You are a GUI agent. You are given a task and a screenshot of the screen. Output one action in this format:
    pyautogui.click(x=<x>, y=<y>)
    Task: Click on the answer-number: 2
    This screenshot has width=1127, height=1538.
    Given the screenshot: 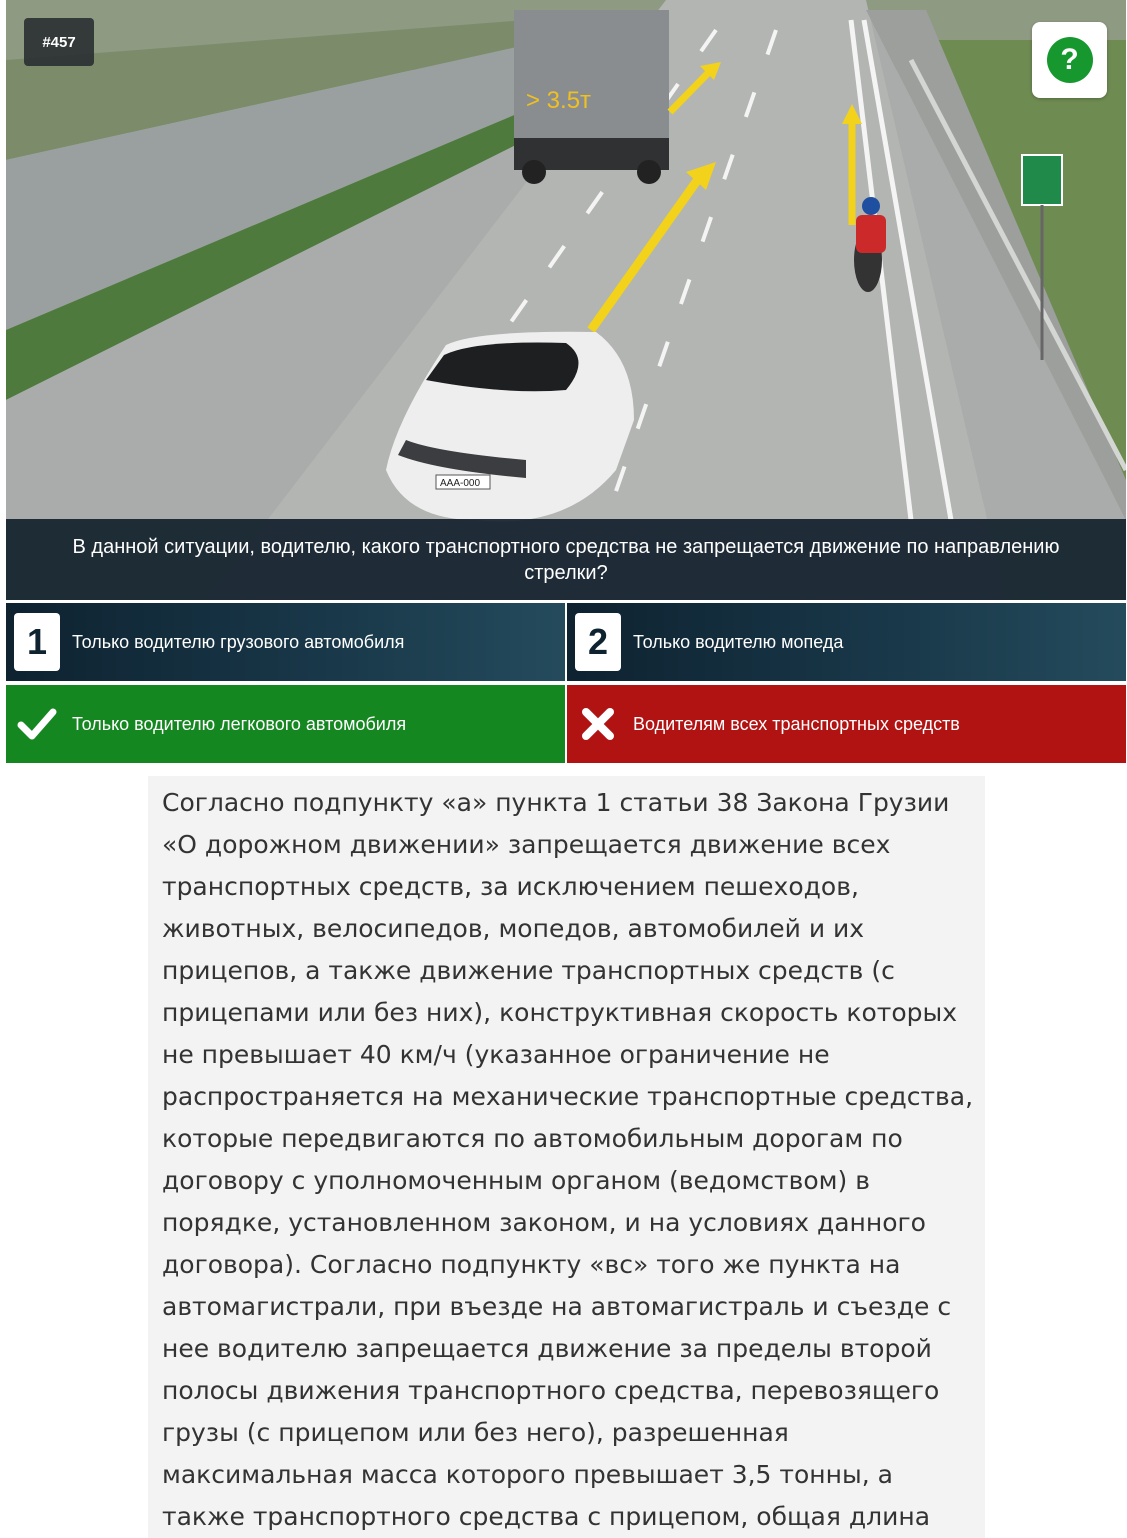 What is the action you would take?
    pyautogui.click(x=598, y=642)
    